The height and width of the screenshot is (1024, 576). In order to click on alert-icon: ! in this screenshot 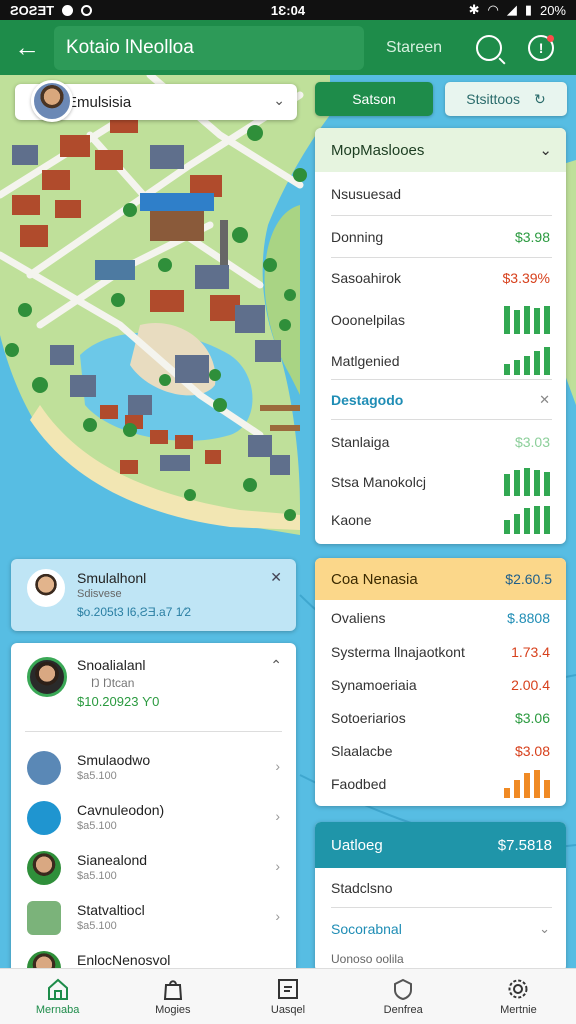, I will do `click(541, 47)`.